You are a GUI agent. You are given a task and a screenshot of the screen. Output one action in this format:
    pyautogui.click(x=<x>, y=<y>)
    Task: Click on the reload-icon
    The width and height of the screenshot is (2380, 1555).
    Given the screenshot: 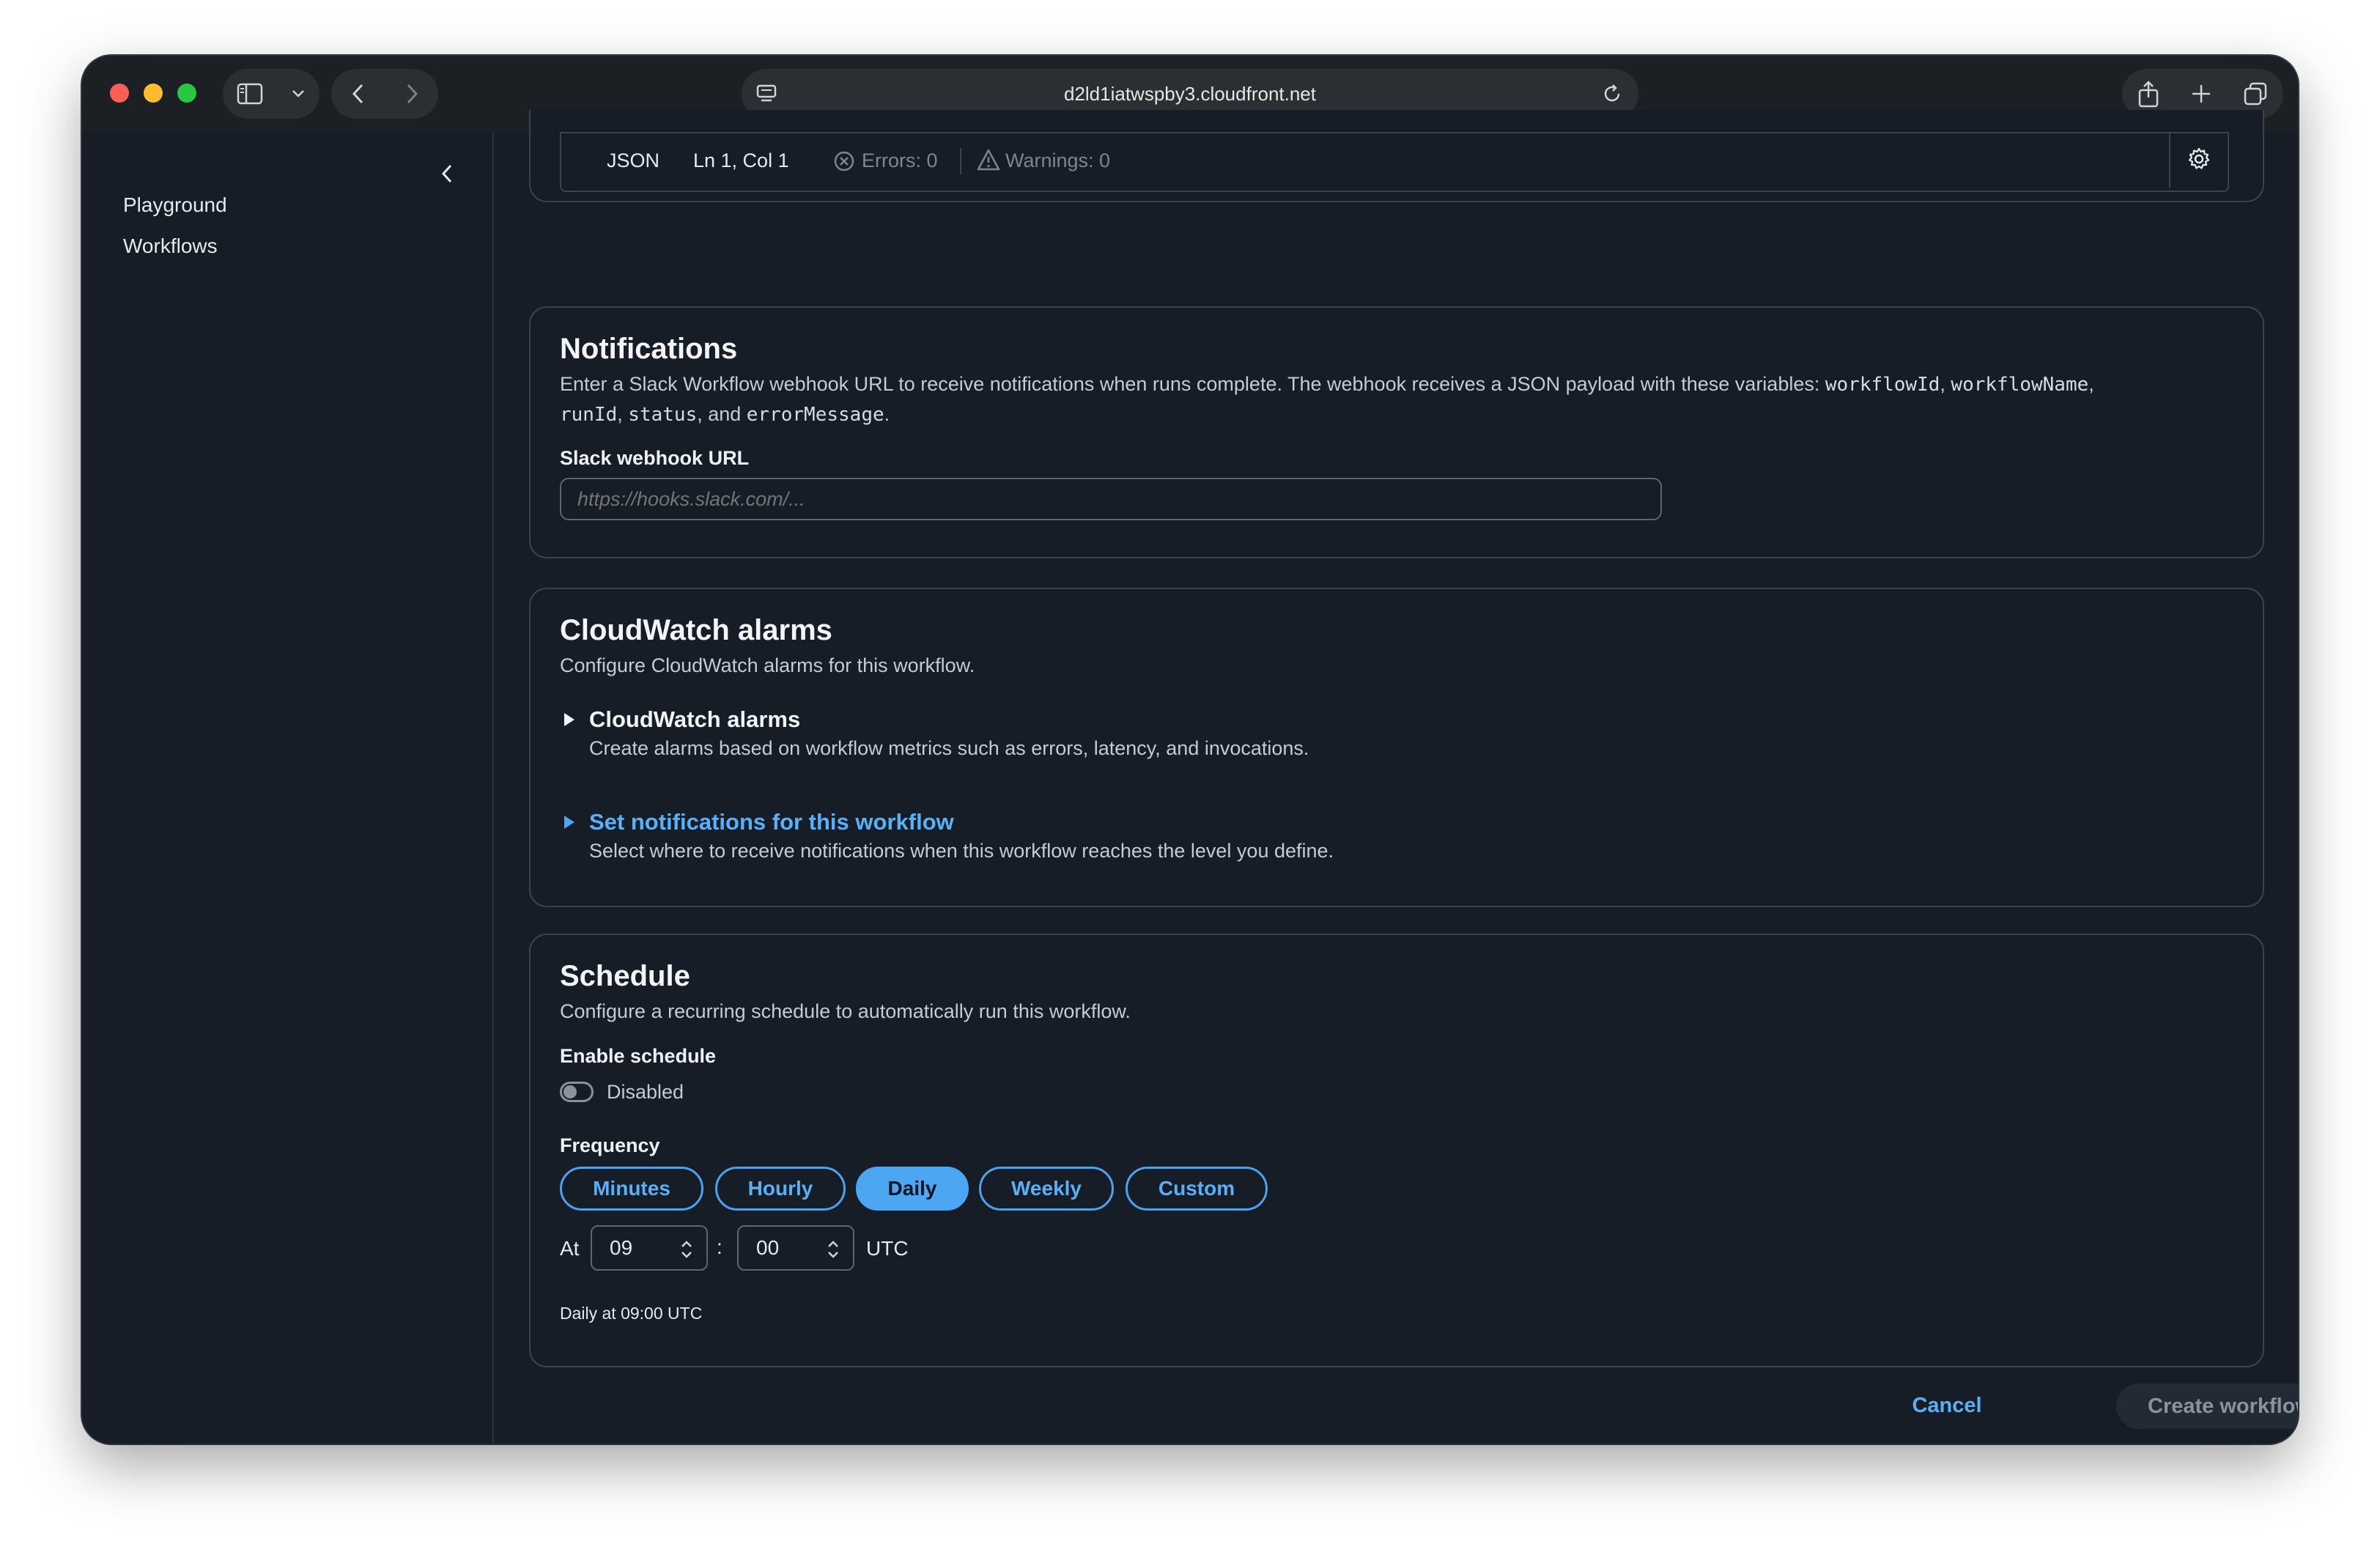 What is the action you would take?
    pyautogui.click(x=1612, y=95)
    